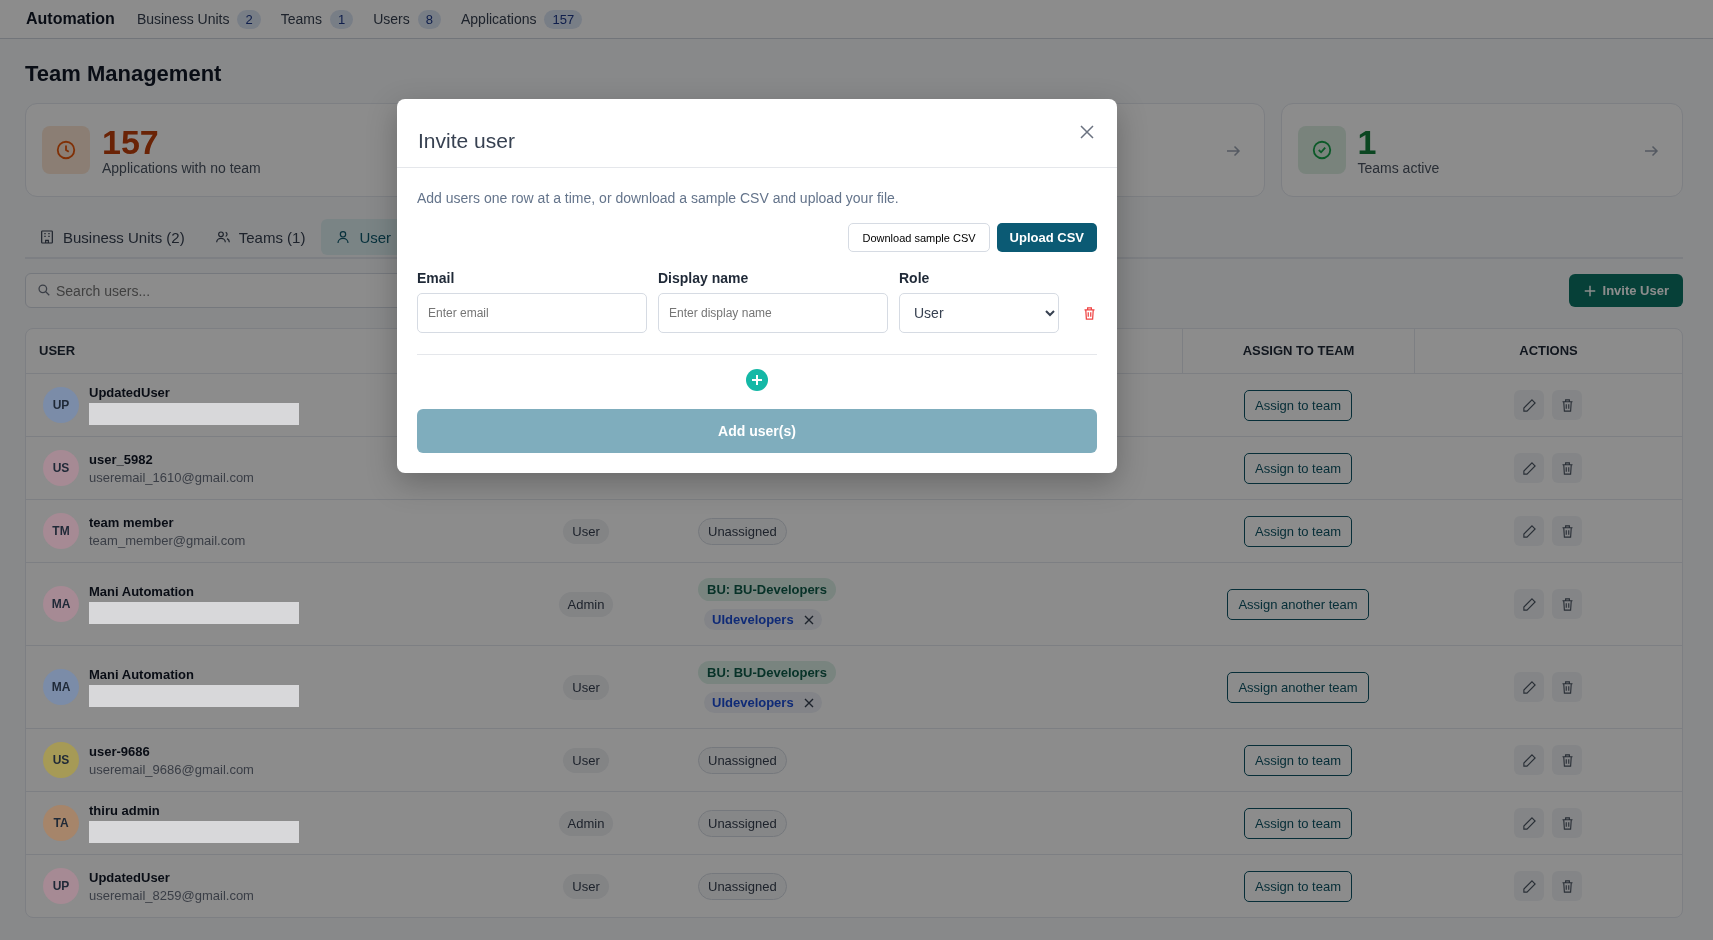 The image size is (1713, 940). What do you see at coordinates (757, 380) in the screenshot?
I see `add-row-icon` at bounding box center [757, 380].